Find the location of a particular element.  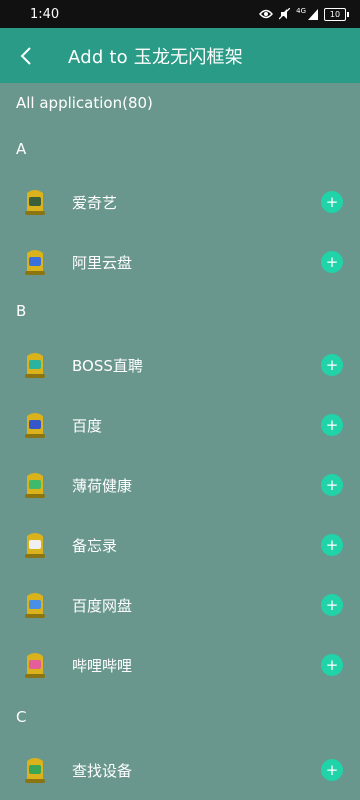

app-name: 查找设备 is located at coordinates (102, 770).